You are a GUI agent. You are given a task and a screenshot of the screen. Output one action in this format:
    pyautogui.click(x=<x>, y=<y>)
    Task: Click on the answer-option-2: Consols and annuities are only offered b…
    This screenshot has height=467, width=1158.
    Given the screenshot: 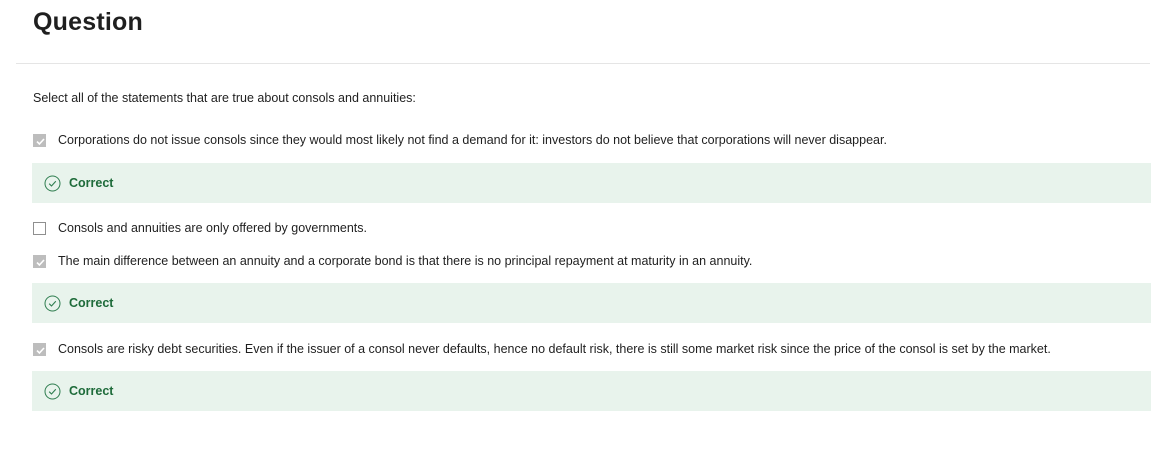 What is the action you would take?
    pyautogui.click(x=200, y=228)
    